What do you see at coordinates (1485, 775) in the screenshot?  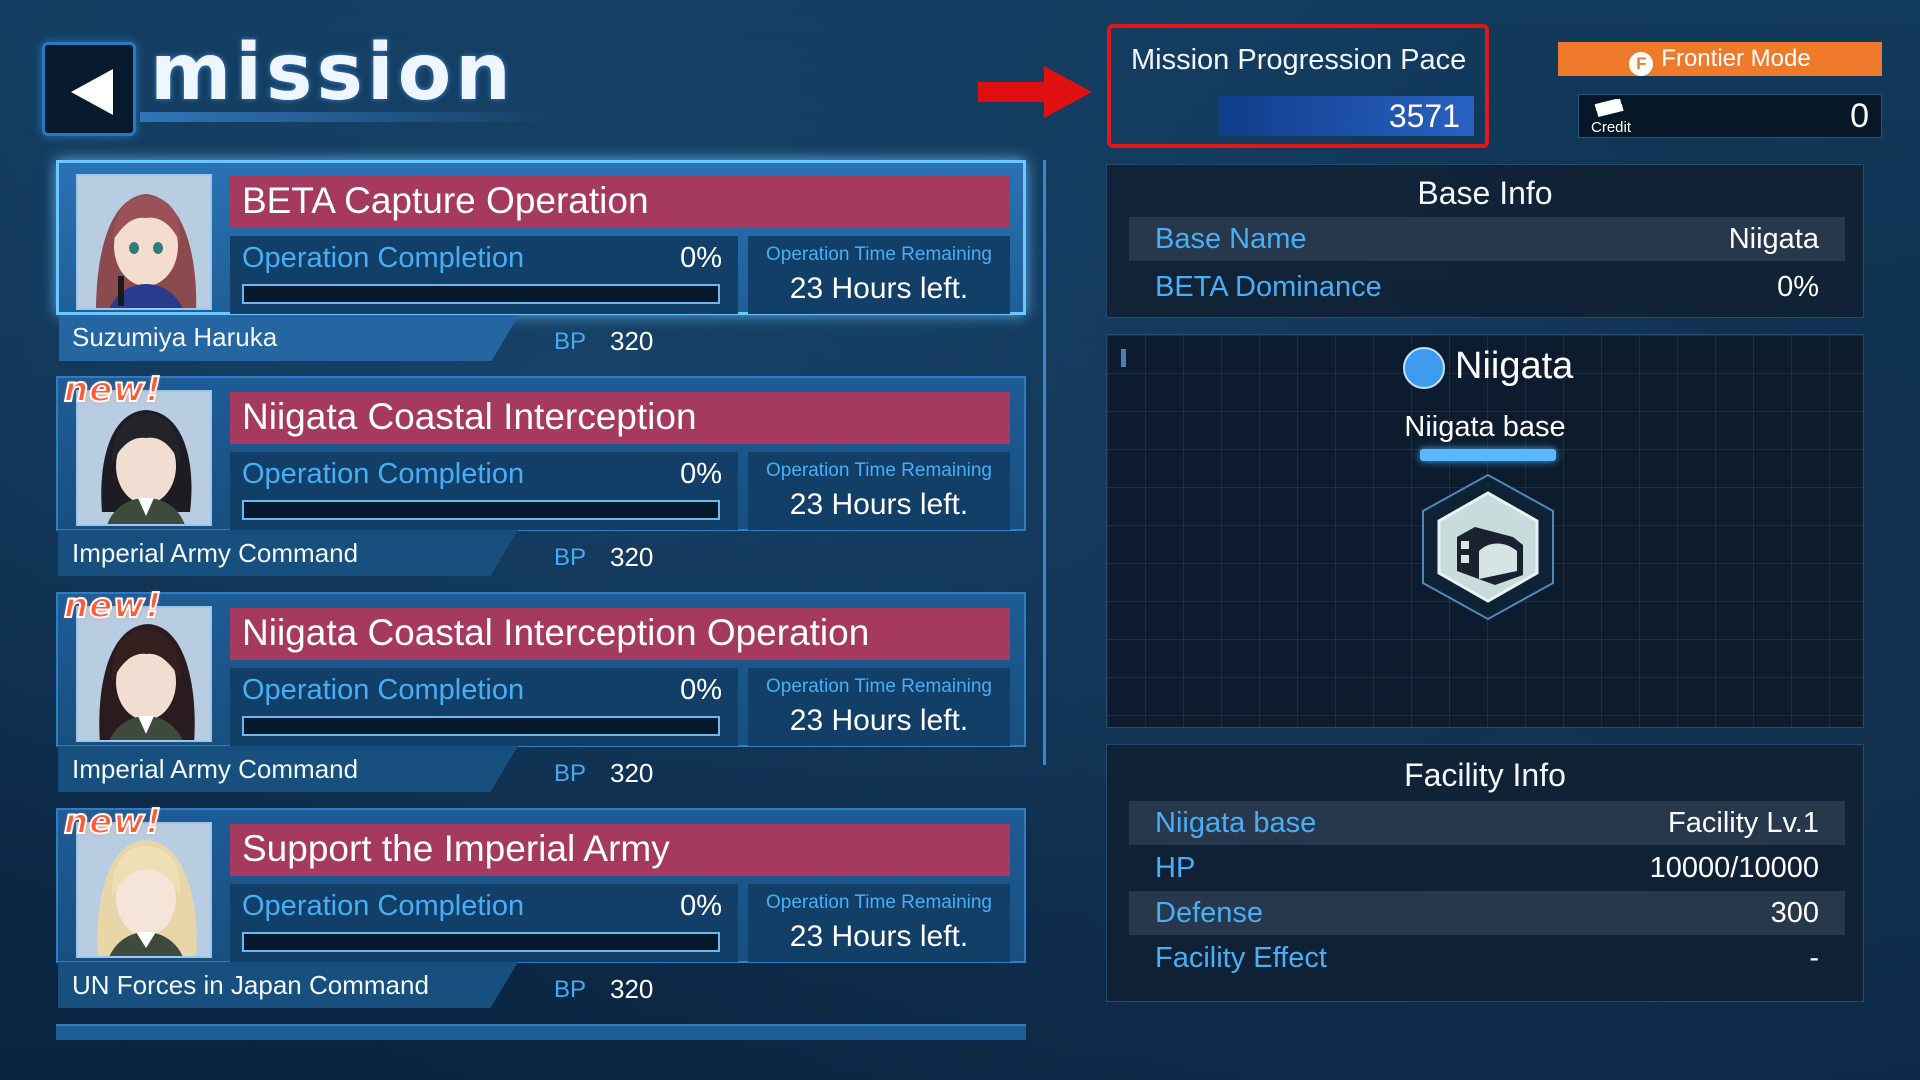 I see `facility-info-title: Facility Info` at bounding box center [1485, 775].